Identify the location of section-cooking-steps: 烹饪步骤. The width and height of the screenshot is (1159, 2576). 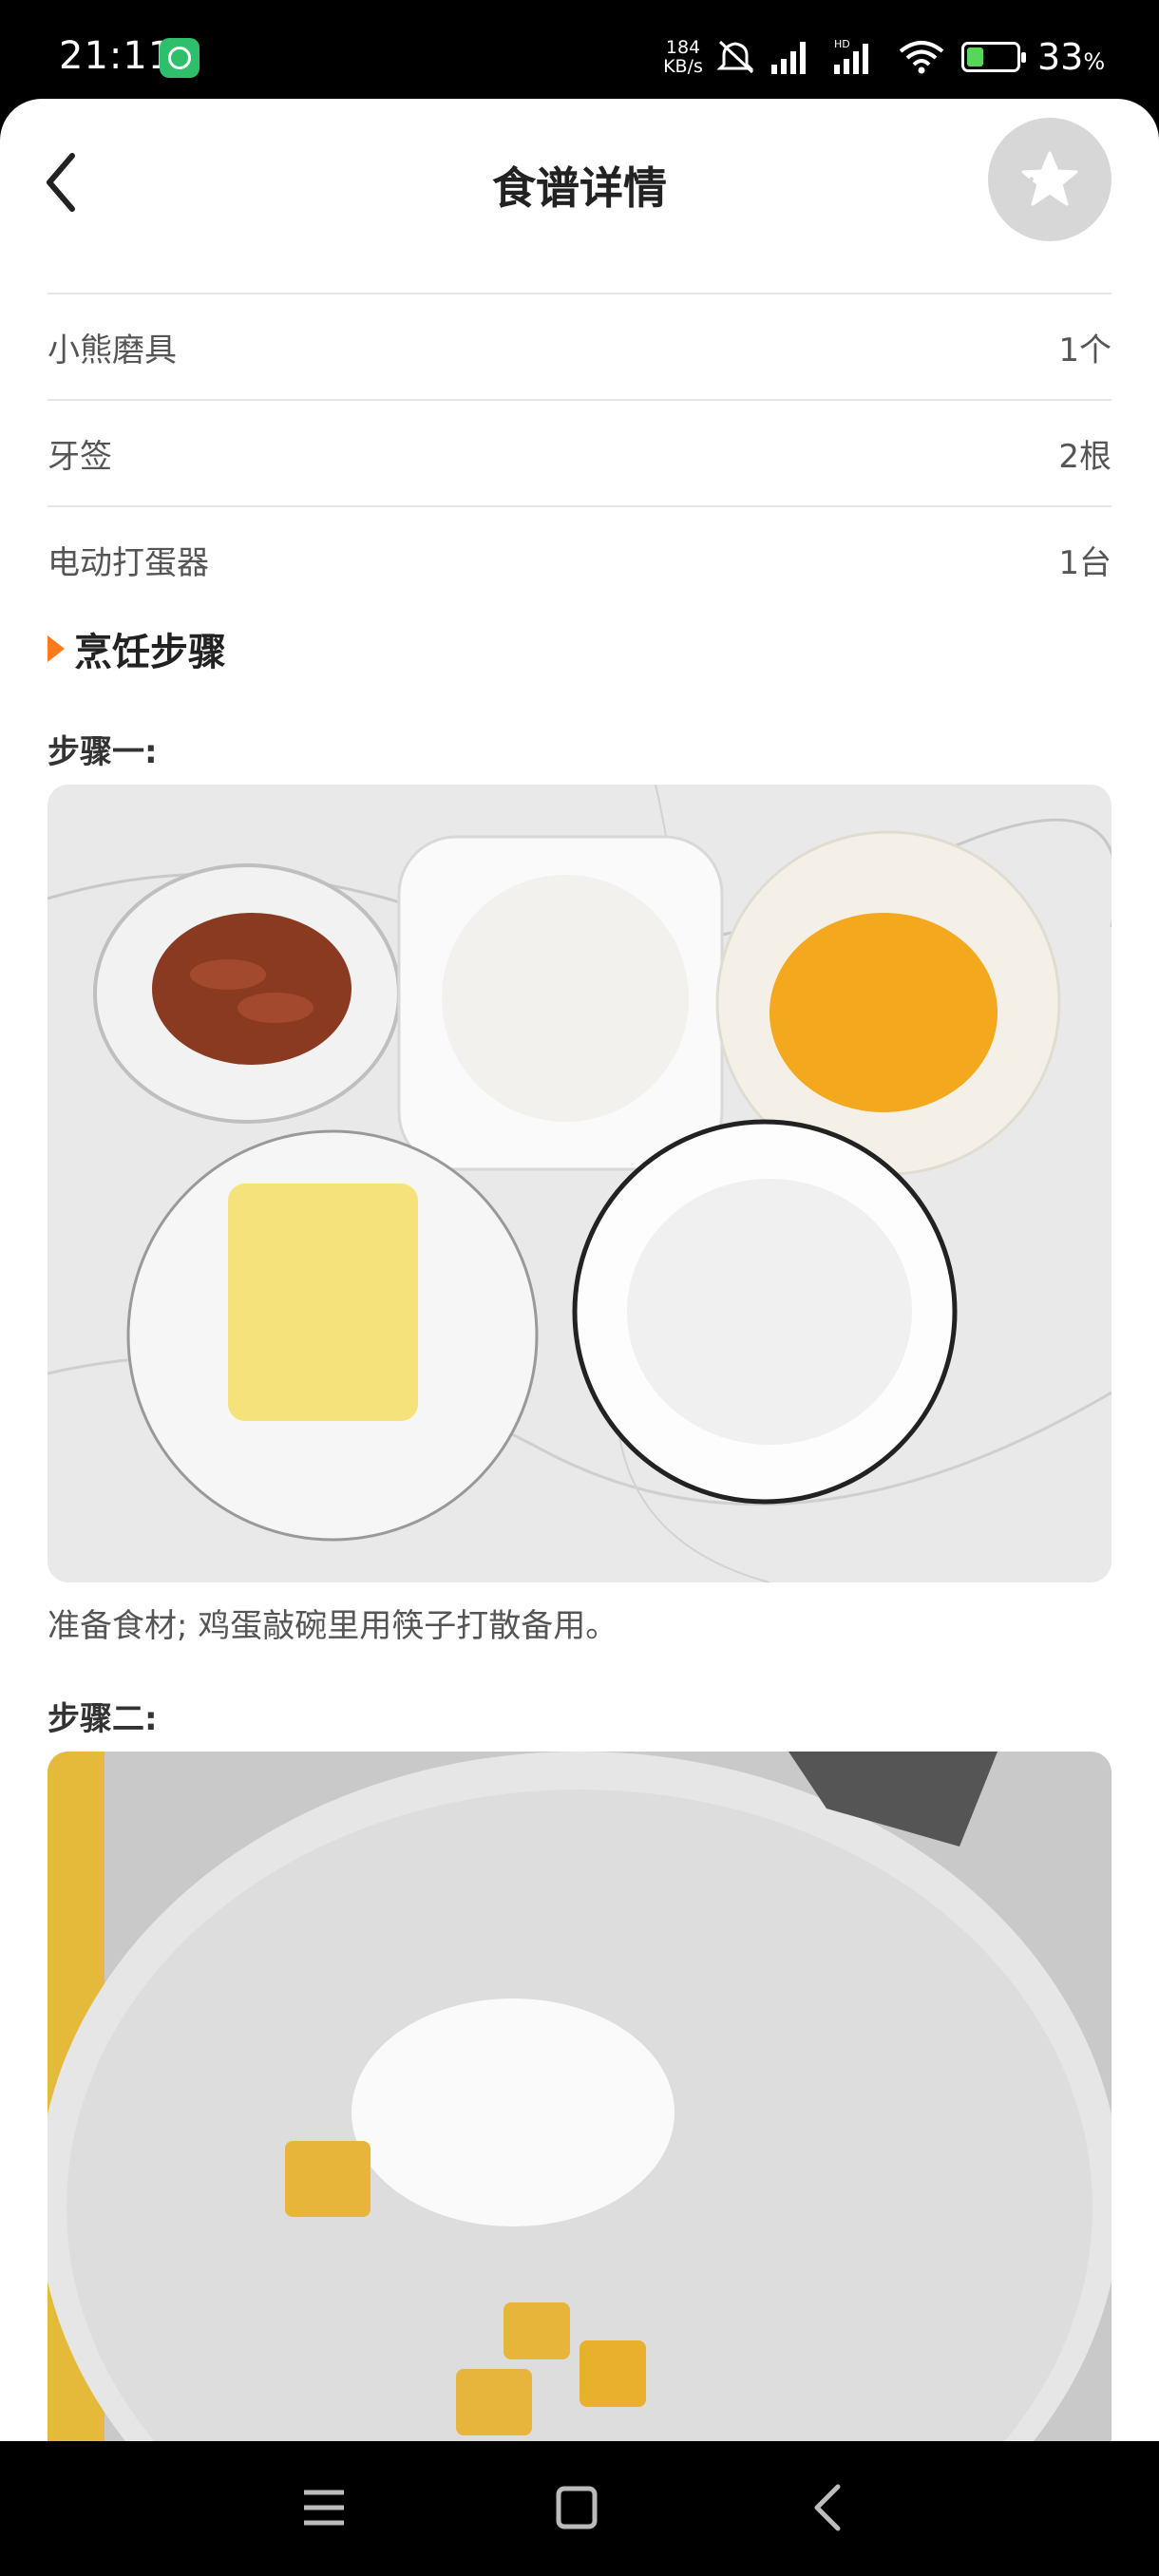
(137, 648).